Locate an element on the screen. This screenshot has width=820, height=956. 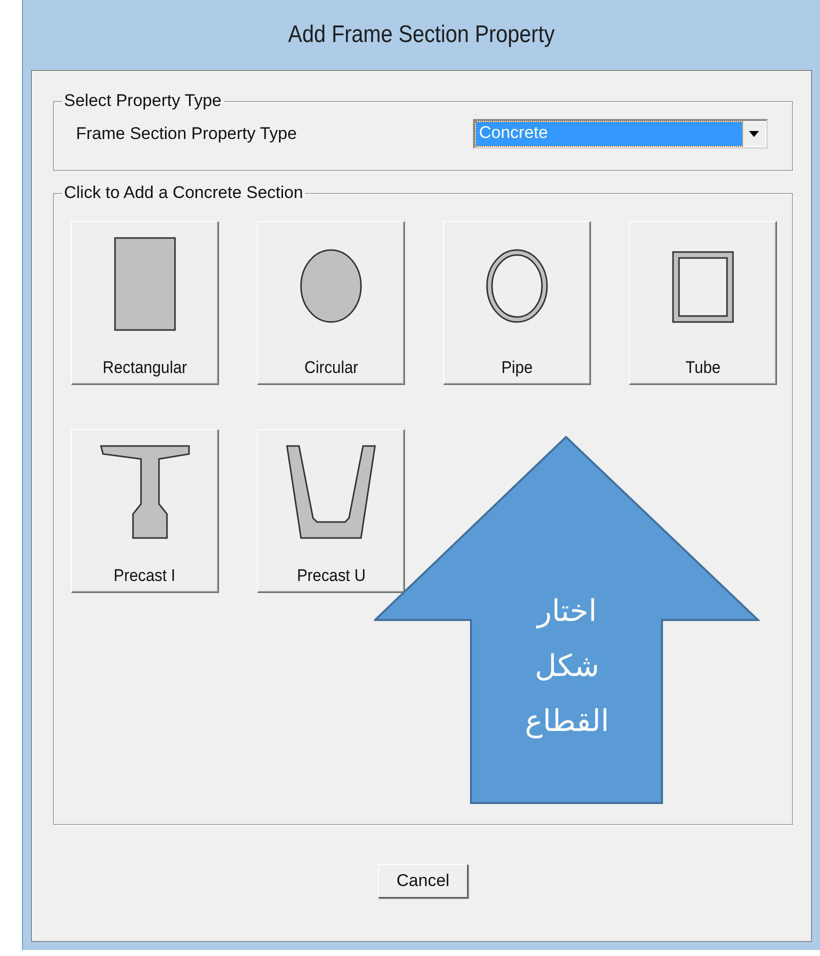
group-title: Select Property Type is located at coordinates (142, 101).